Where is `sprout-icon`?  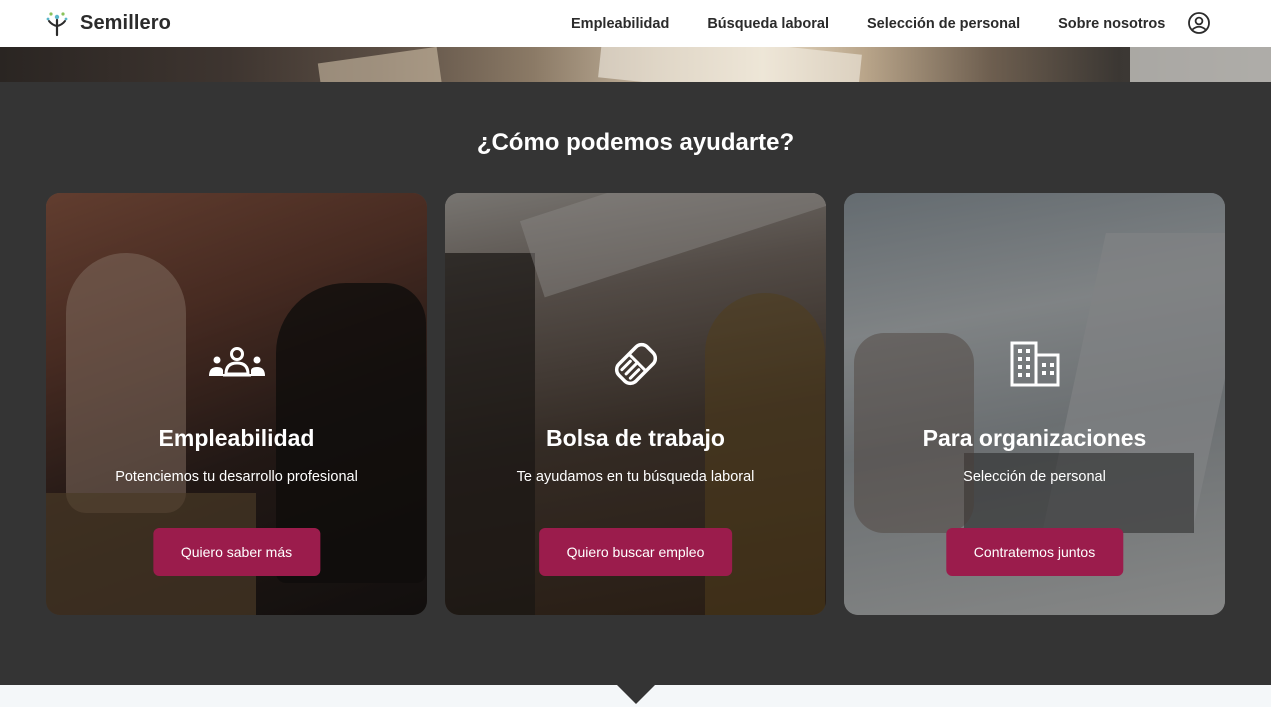 sprout-icon is located at coordinates (57, 24).